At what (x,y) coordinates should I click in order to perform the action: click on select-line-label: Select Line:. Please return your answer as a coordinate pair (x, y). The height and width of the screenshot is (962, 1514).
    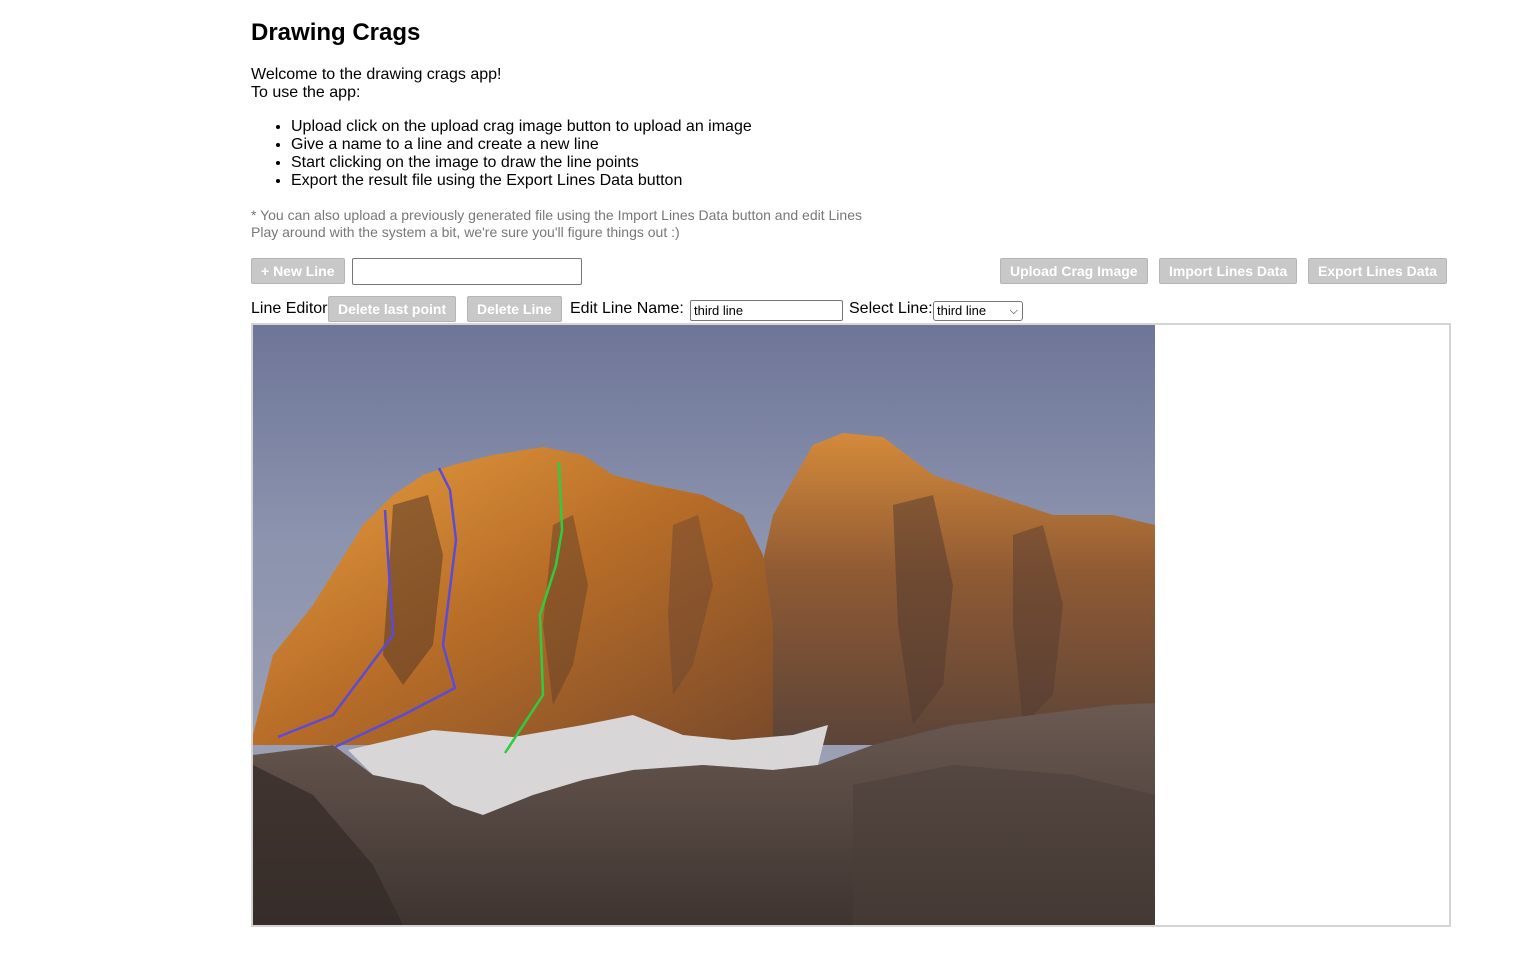
    Looking at the image, I should click on (891, 308).